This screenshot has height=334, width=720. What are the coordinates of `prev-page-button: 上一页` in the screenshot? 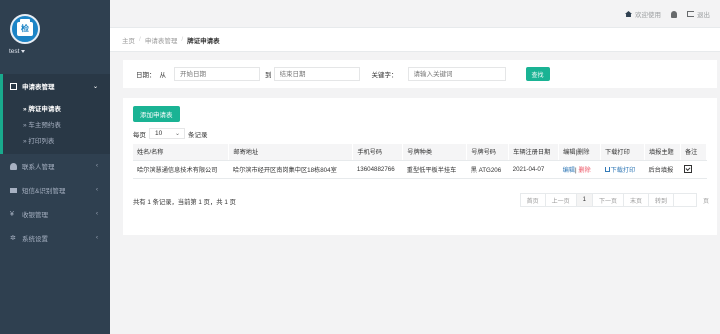 It's located at (560, 200).